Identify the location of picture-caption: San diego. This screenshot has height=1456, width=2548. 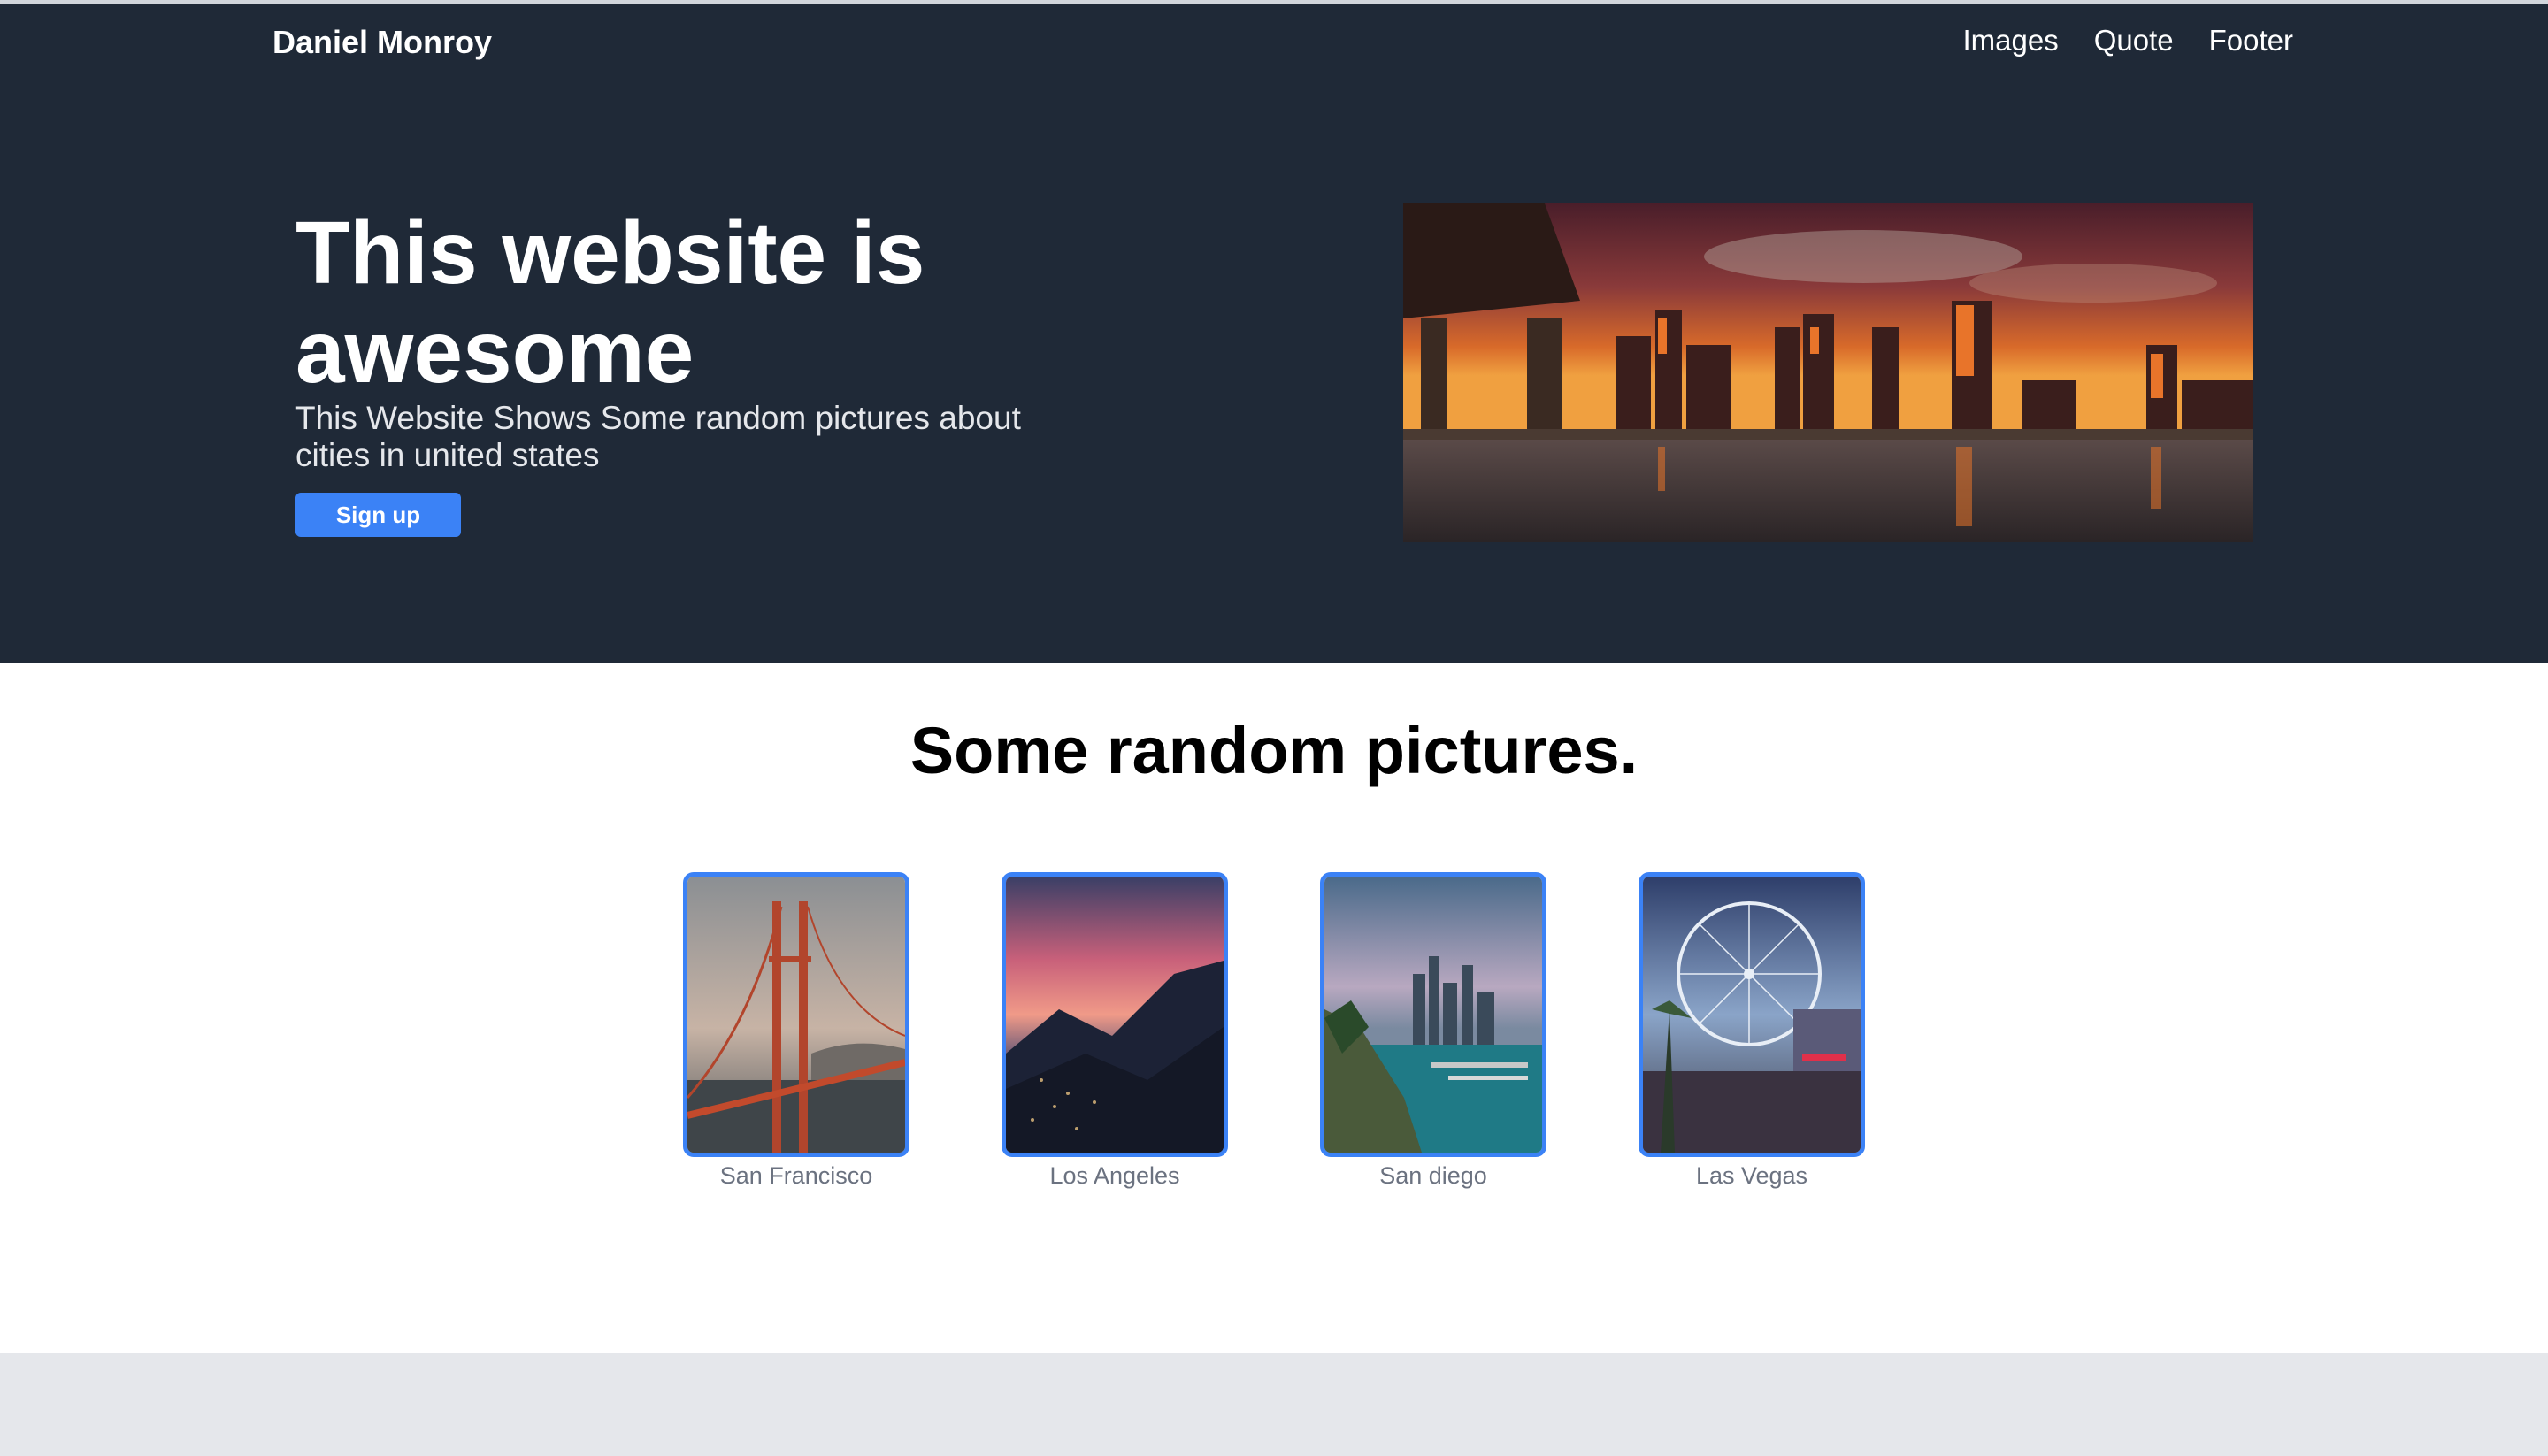
(1433, 1175).